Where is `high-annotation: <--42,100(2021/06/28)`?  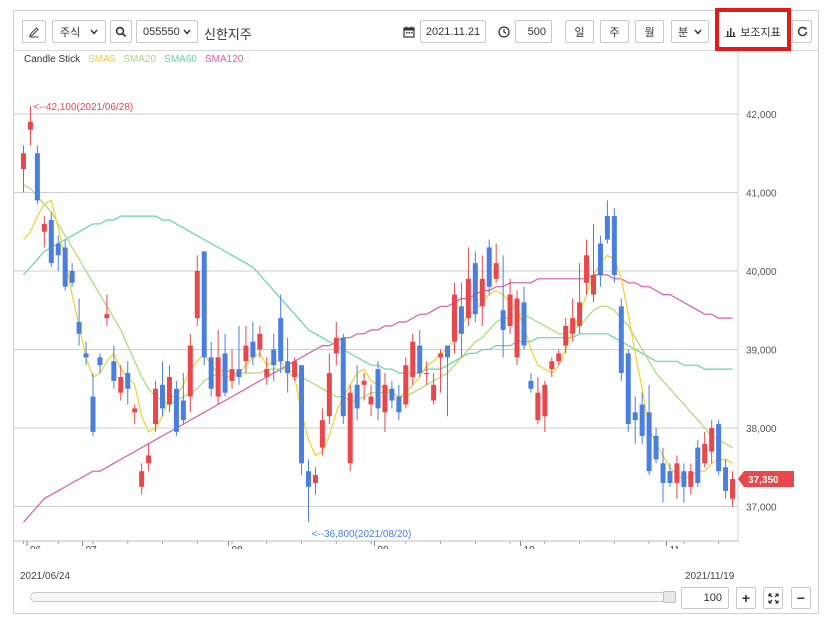 high-annotation: <--42,100(2021/06/28) is located at coordinates (83, 107).